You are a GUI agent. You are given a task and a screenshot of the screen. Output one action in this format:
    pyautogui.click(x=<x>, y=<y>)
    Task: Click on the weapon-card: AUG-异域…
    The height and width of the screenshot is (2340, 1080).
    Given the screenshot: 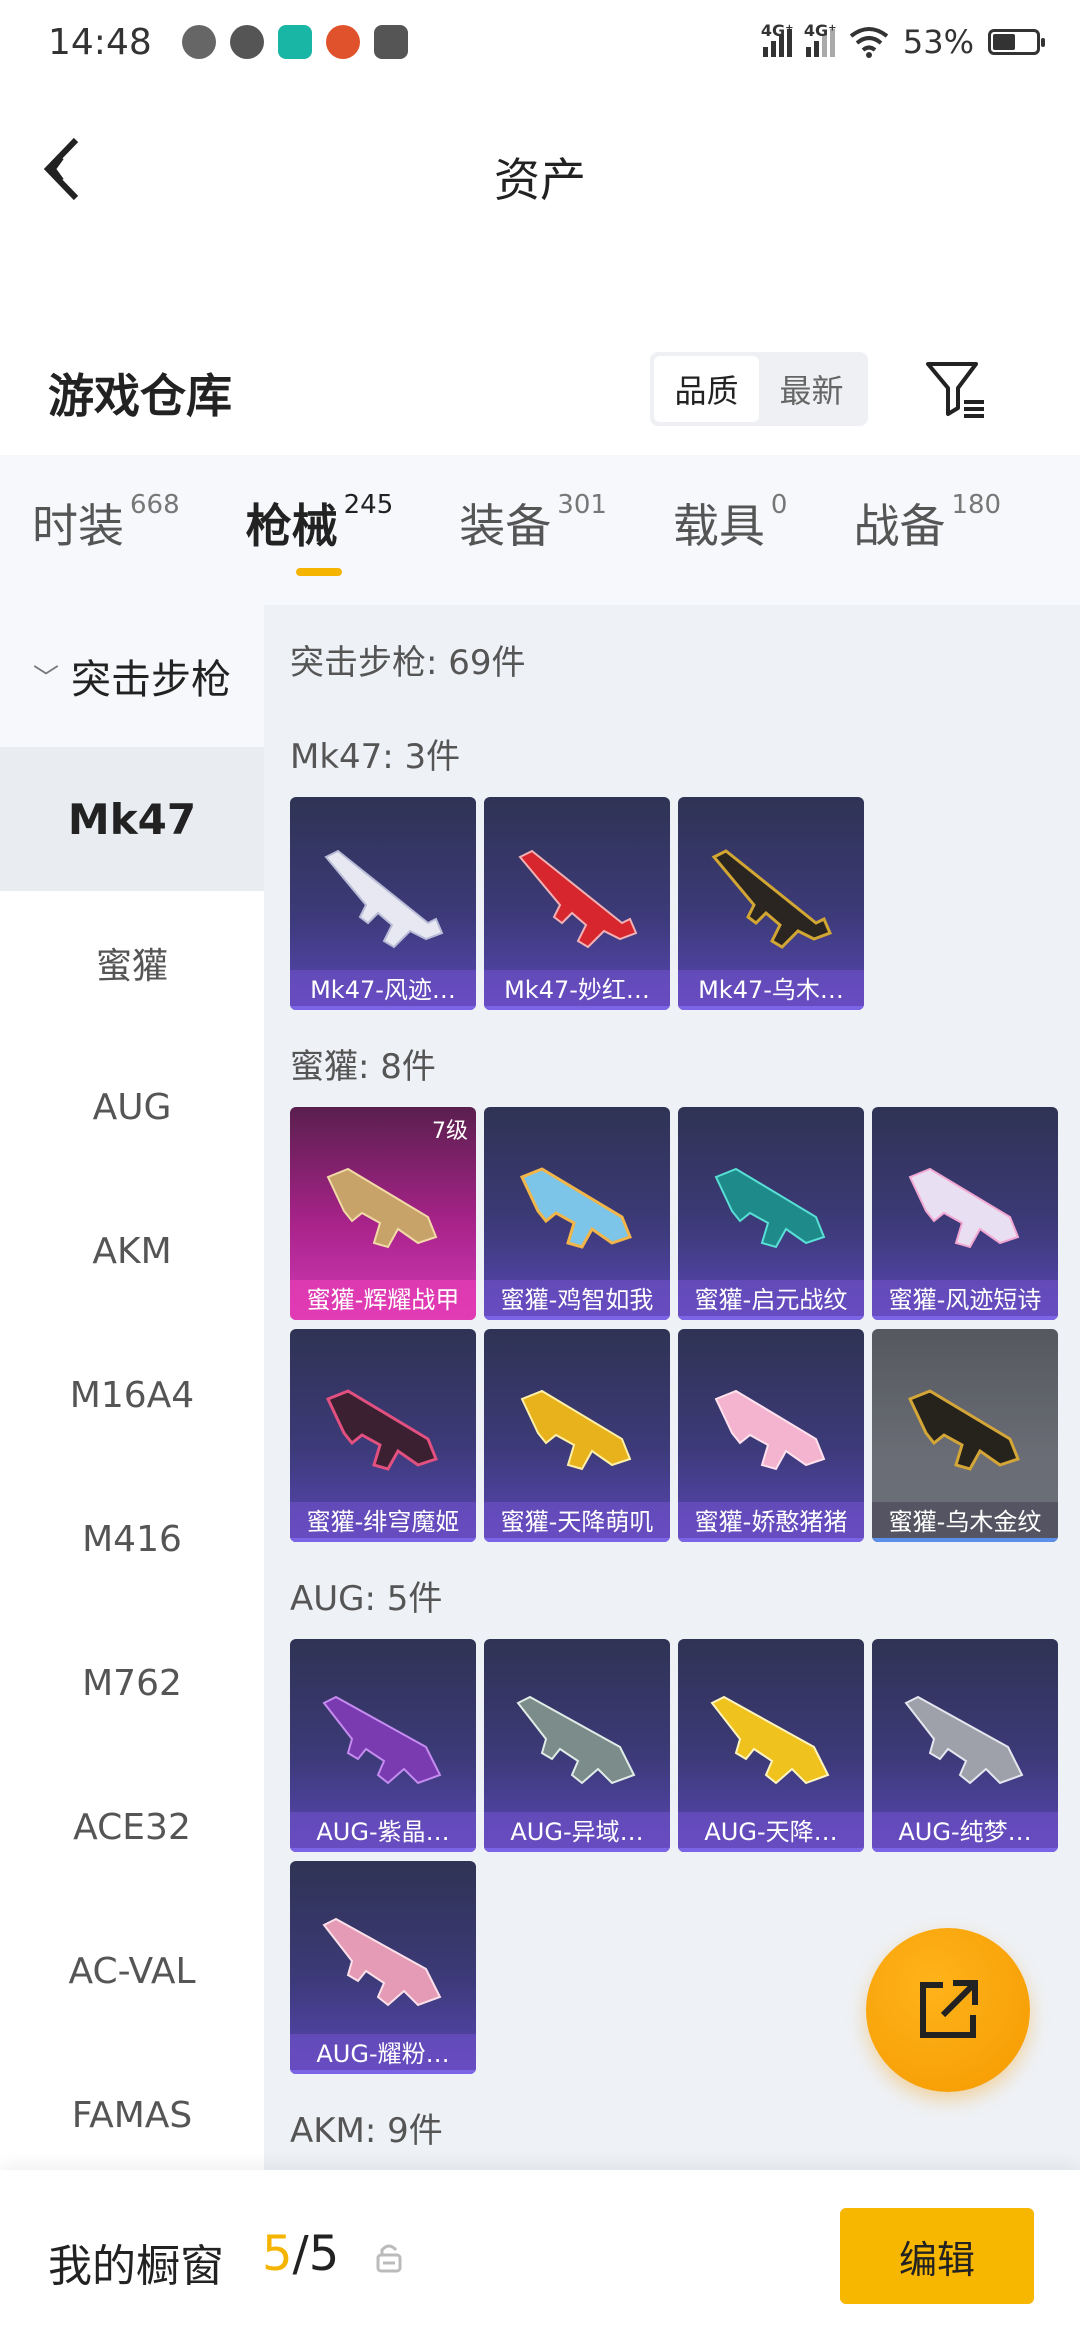 What is the action you would take?
    pyautogui.click(x=577, y=1745)
    